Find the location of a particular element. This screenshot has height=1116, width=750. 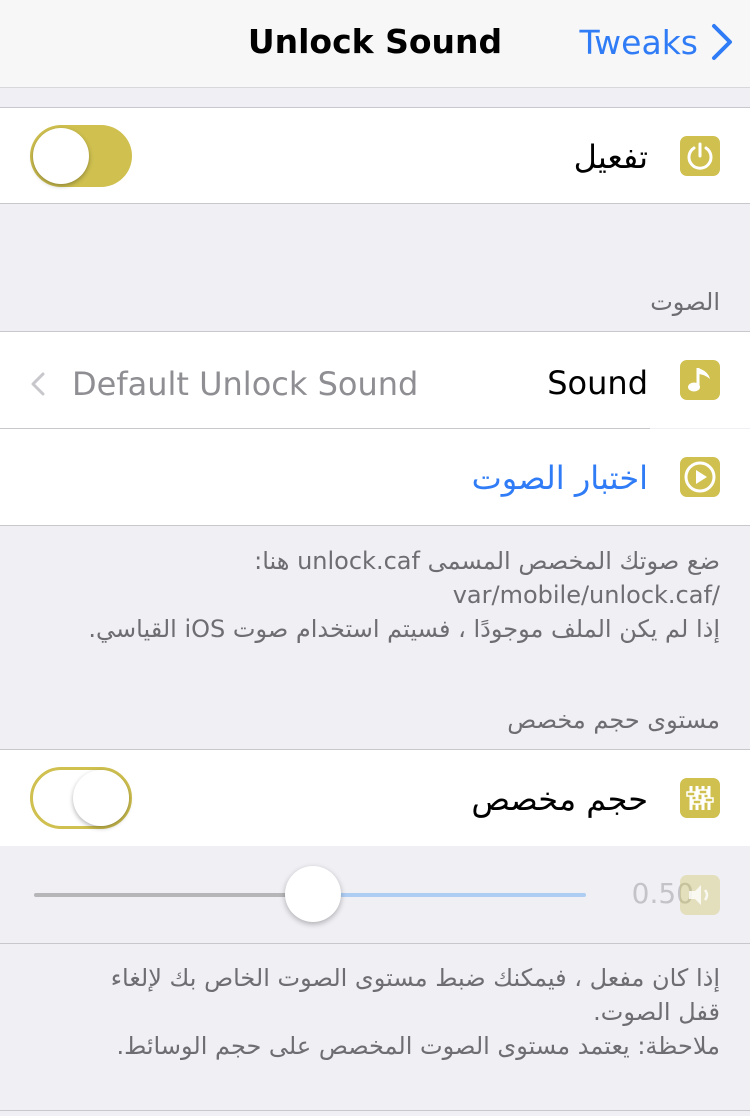

test-sound-cell: اختبار الصوت is located at coordinates (375, 477).